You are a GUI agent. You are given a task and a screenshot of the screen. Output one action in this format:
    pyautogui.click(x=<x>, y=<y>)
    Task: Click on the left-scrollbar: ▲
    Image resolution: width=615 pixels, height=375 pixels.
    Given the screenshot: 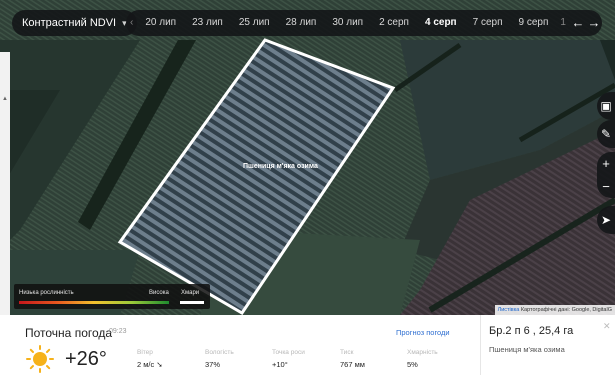 What is the action you would take?
    pyautogui.click(x=5, y=183)
    